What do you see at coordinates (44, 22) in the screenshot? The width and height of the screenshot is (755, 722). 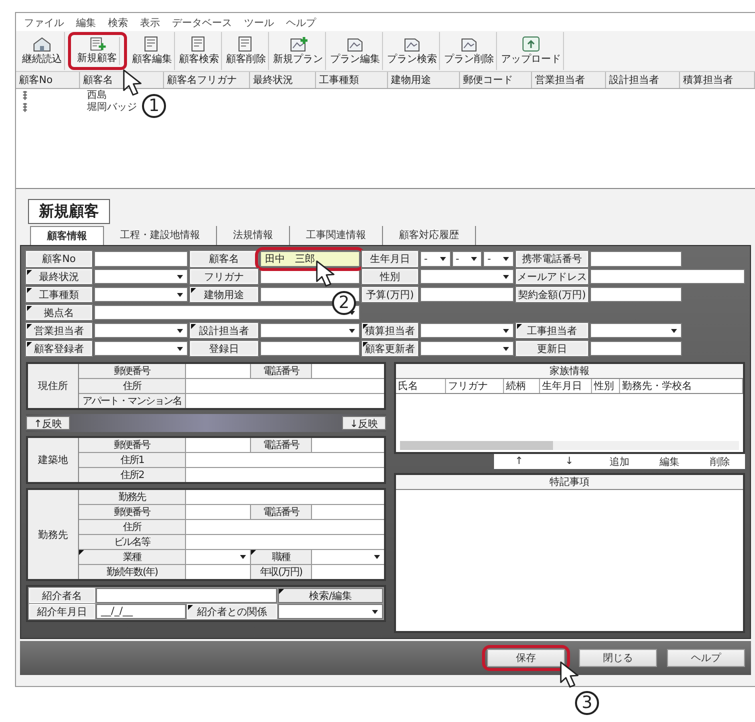 I see `menu-item: ファイル` at bounding box center [44, 22].